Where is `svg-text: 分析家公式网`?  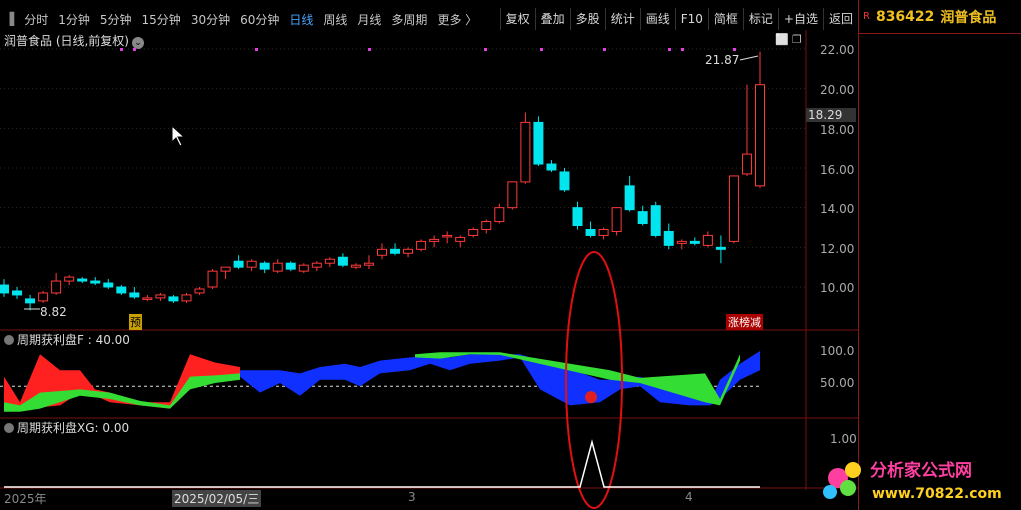 svg-text: 分析家公式网 is located at coordinates (921, 470).